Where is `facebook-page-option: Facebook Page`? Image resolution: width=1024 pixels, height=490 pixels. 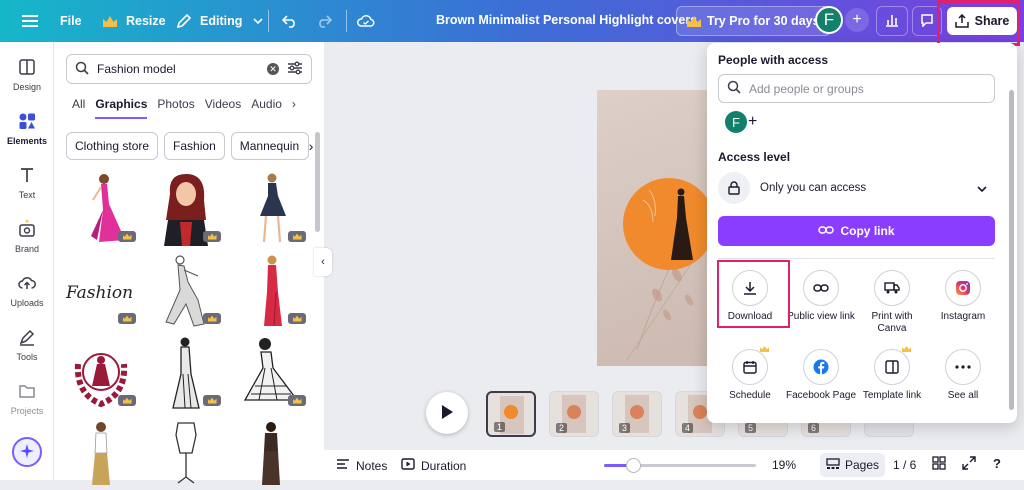 facebook-page-option: Facebook Page is located at coordinates (821, 375).